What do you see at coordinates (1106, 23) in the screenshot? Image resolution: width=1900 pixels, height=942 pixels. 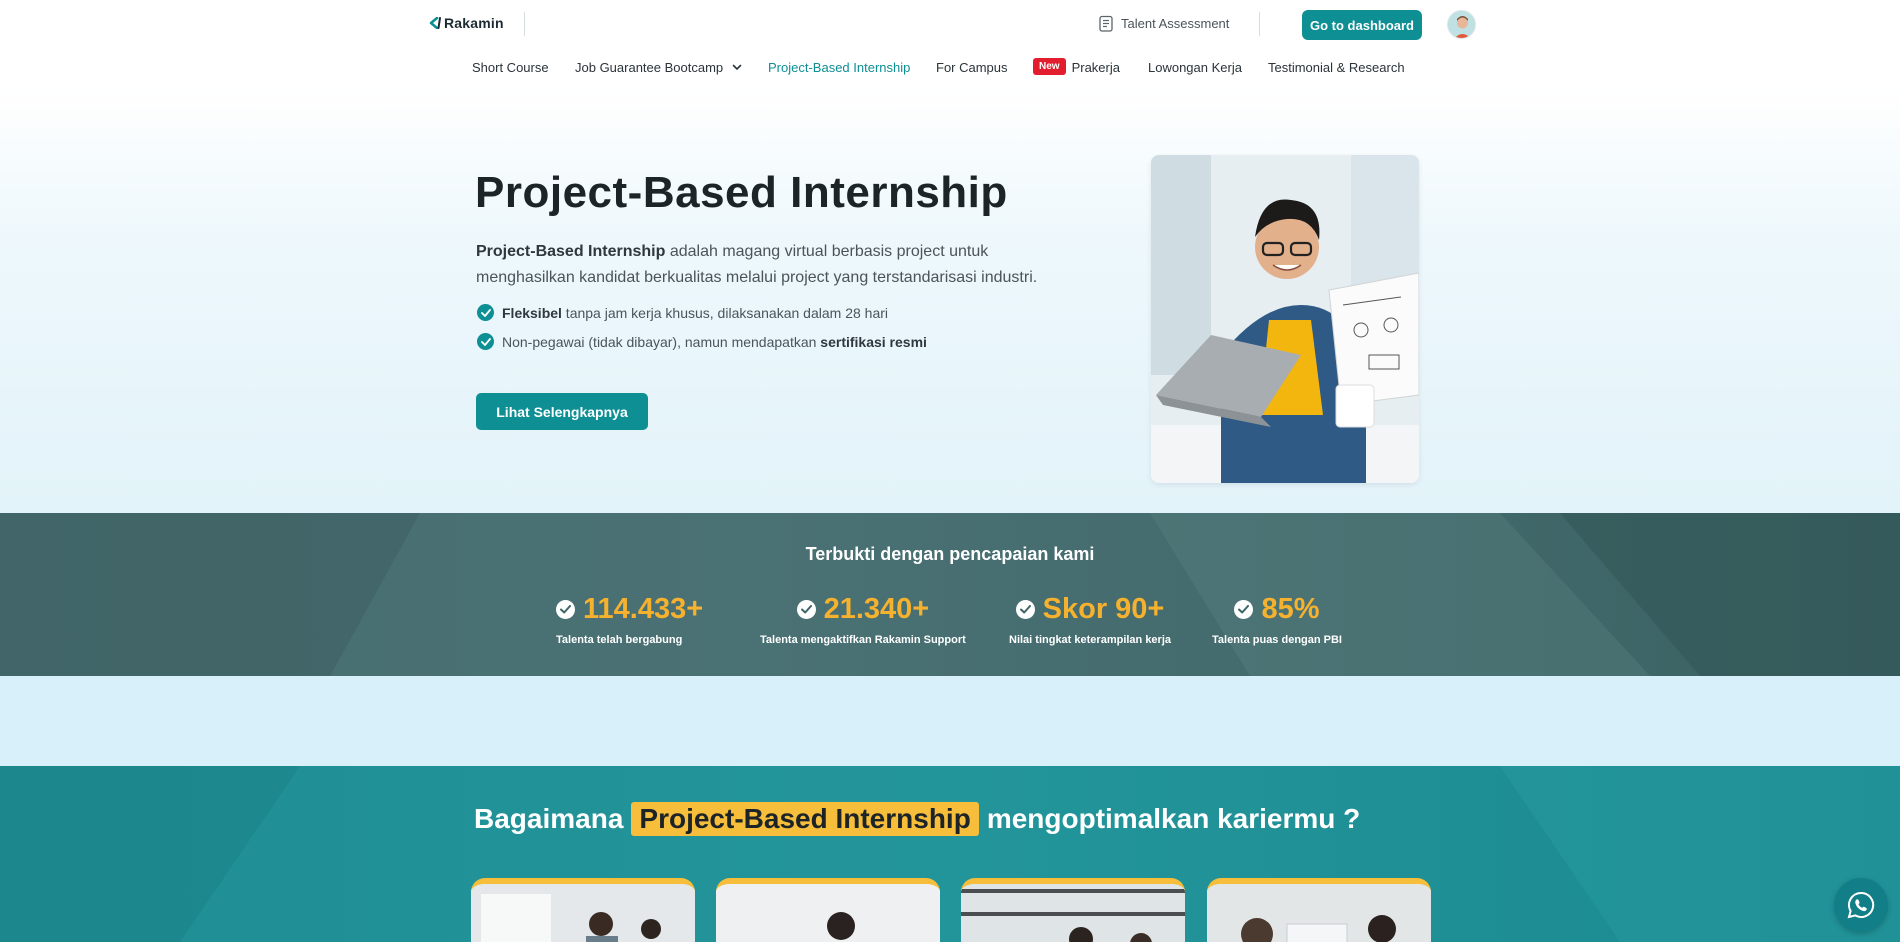 I see `clipboard-icon` at bounding box center [1106, 23].